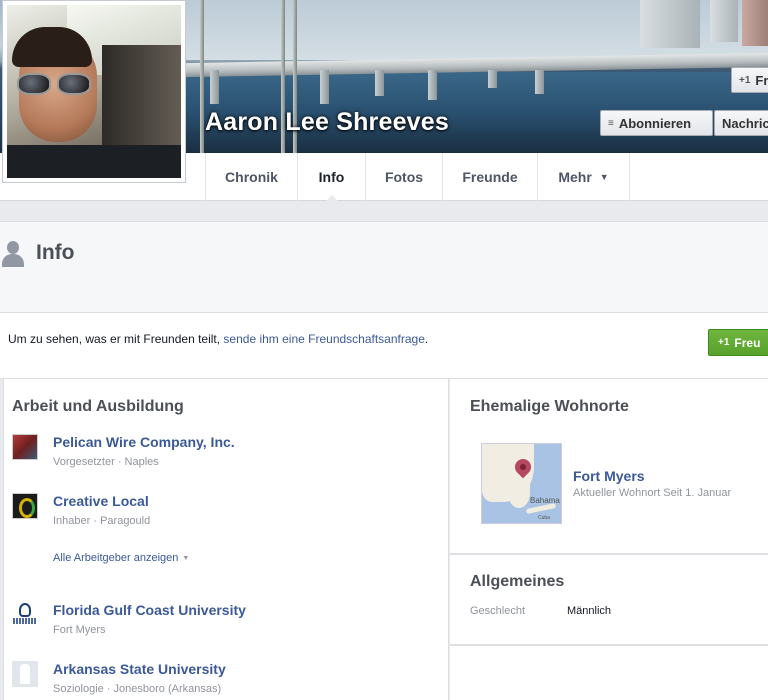 This screenshot has width=768, height=700. What do you see at coordinates (323, 339) in the screenshot?
I see `friend-request-link: sende ihm eine Freundschaftsanfrage` at bounding box center [323, 339].